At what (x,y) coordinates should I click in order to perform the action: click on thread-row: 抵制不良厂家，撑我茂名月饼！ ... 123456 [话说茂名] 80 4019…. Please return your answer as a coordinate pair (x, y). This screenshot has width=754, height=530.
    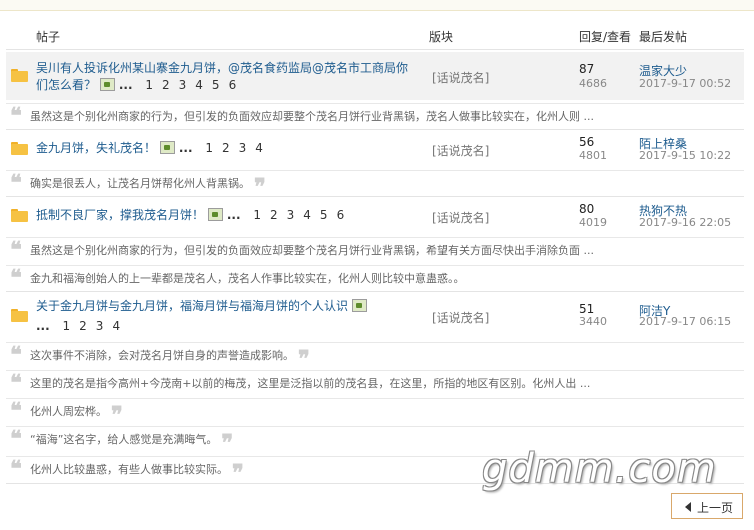
    Looking at the image, I should click on (375, 216).